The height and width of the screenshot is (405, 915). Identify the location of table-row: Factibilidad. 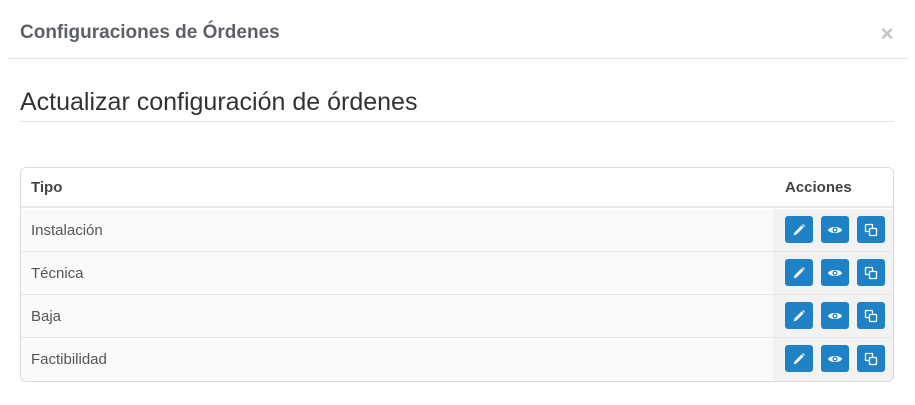
(457, 359).